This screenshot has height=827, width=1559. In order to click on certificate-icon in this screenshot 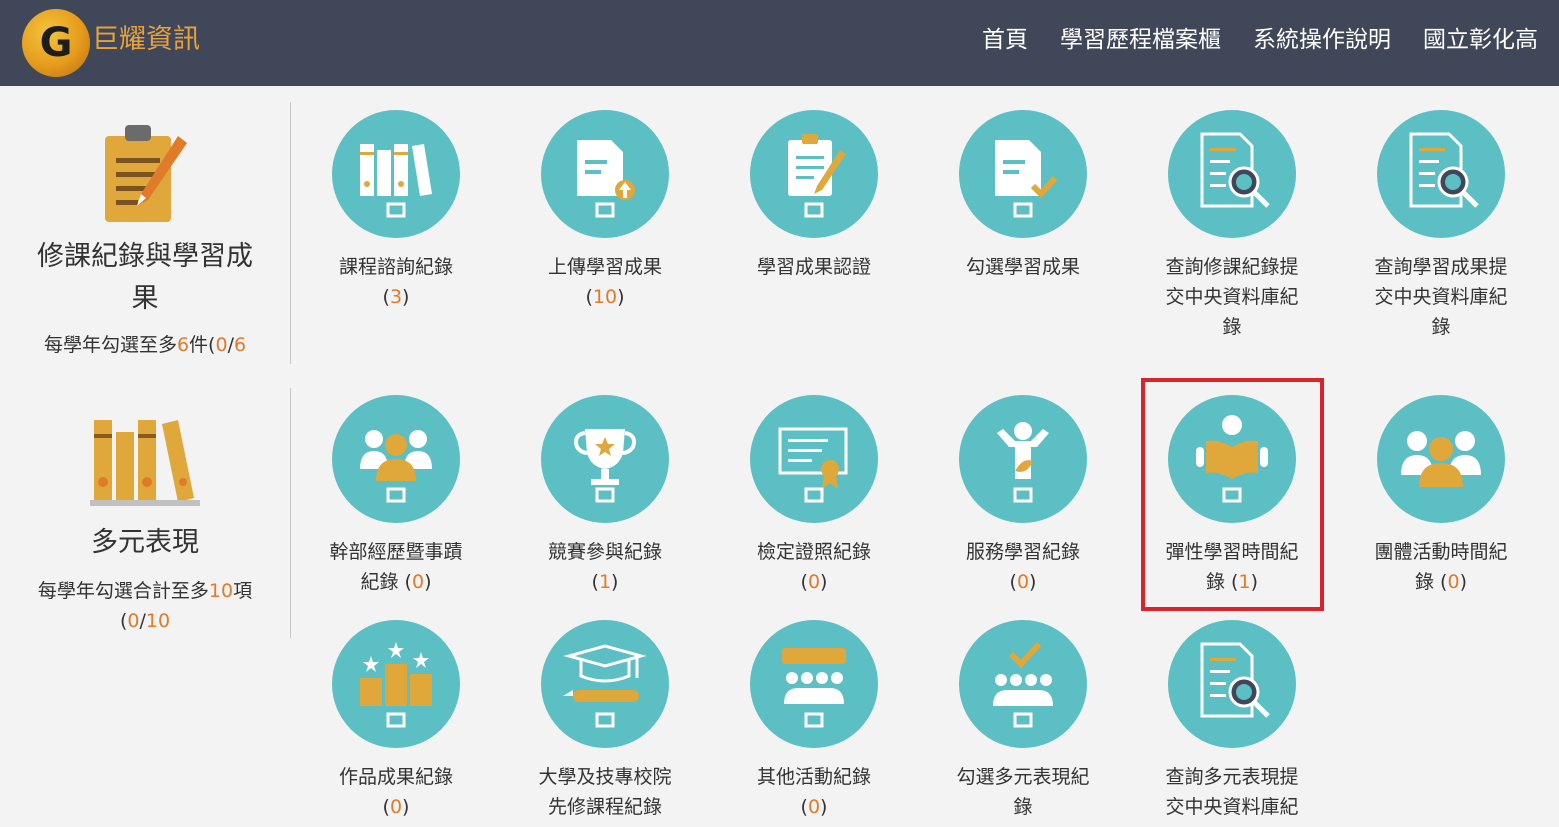, I will do `click(813, 465)`.